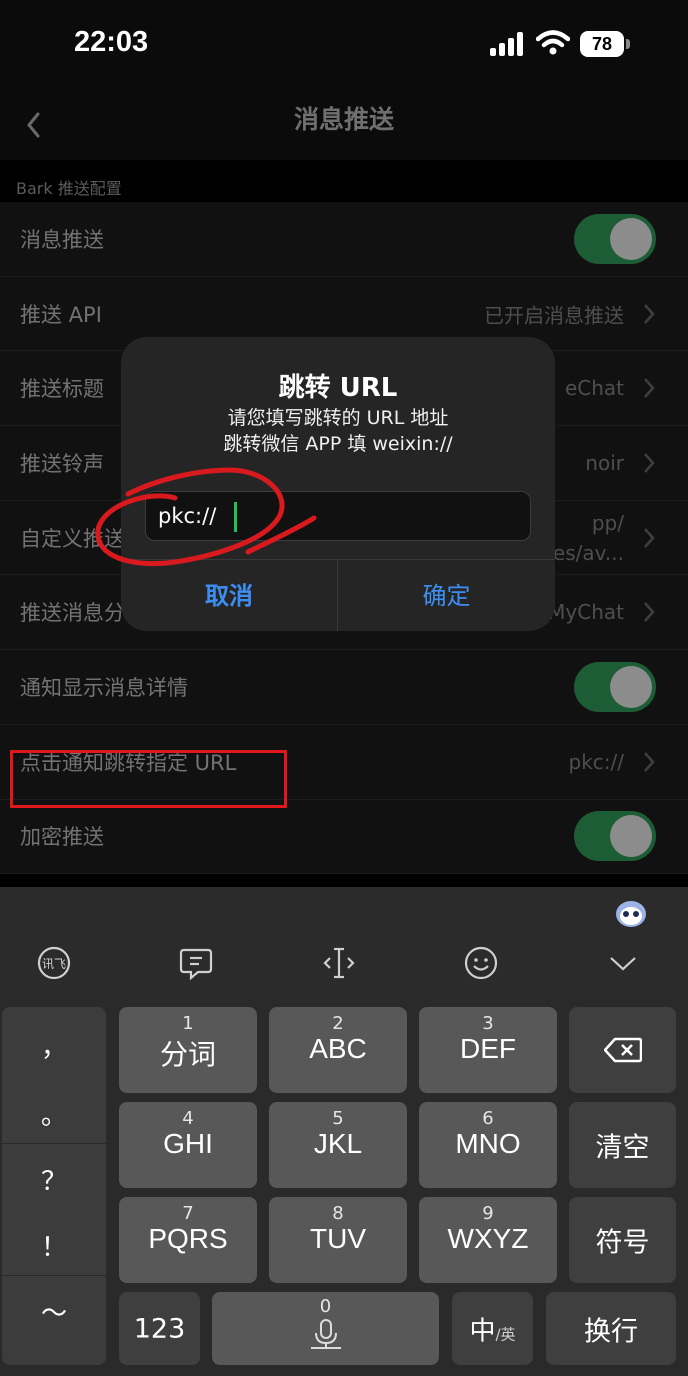 This screenshot has width=688, height=1376. I want to click on row-label: 推送 API, so click(61, 314).